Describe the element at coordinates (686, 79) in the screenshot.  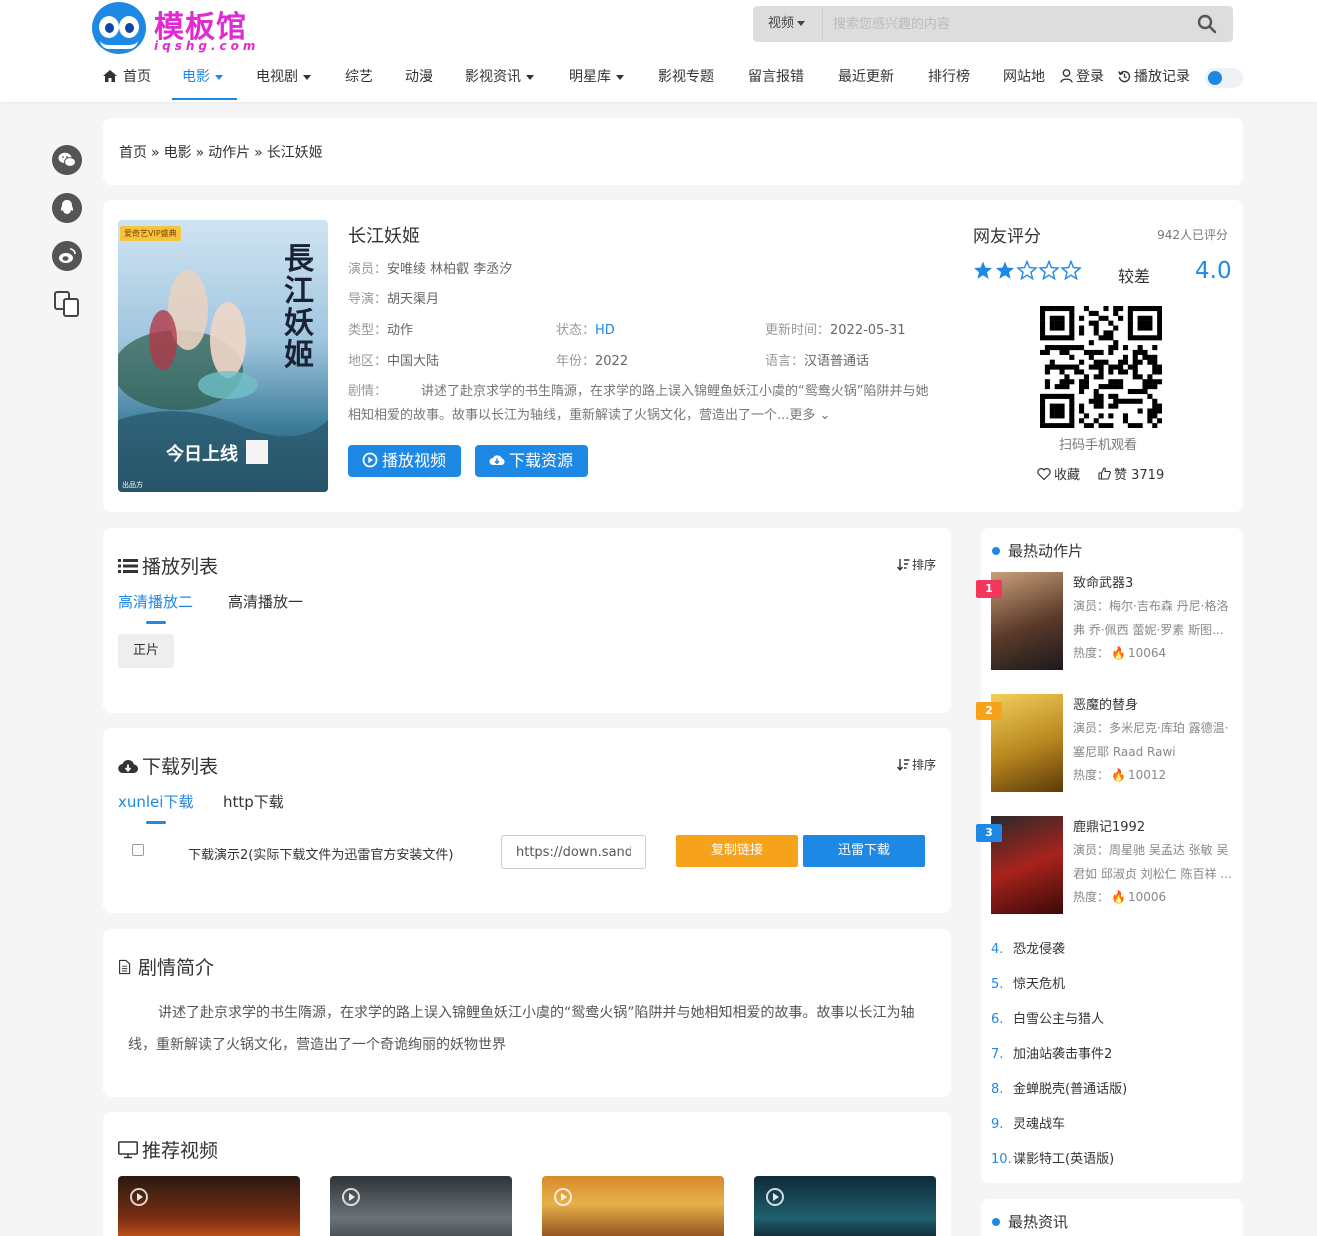
I see `nav-item-topics: 影视专题` at that location.